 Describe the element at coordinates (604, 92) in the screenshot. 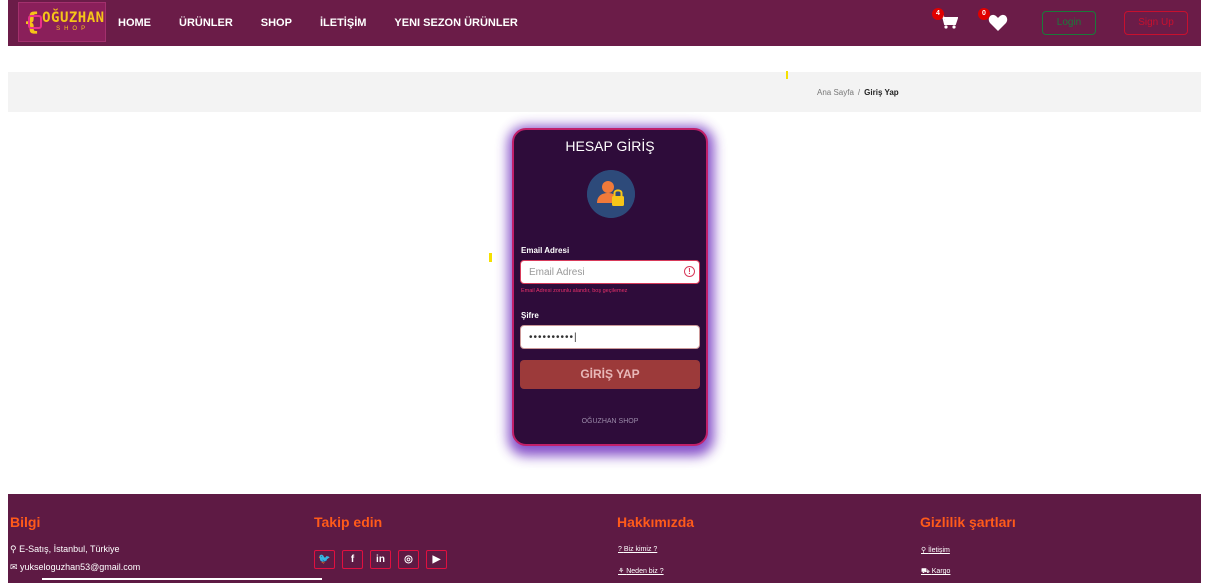

I see `breadcrumb-bar` at that location.